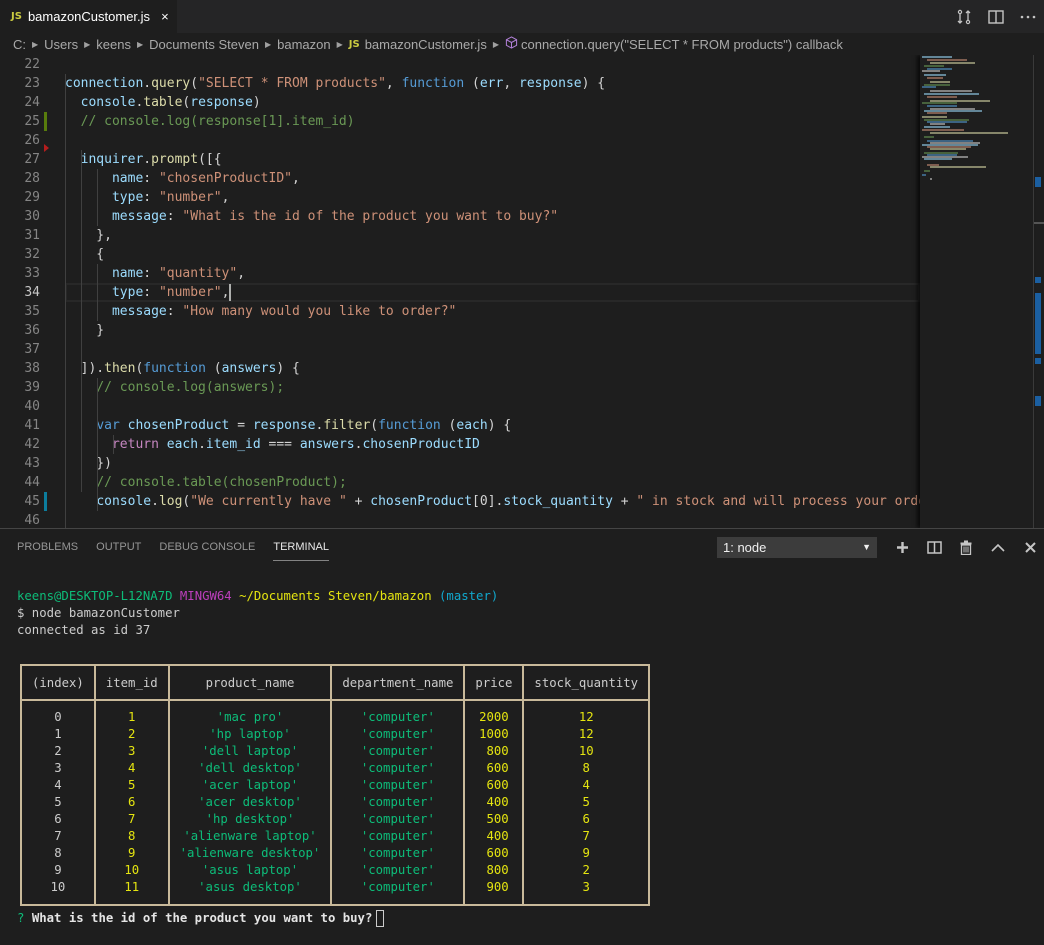  Describe the element at coordinates (426, 44) in the screenshot. I see `breadcrumb-file: bamazonCustomer.js` at that location.